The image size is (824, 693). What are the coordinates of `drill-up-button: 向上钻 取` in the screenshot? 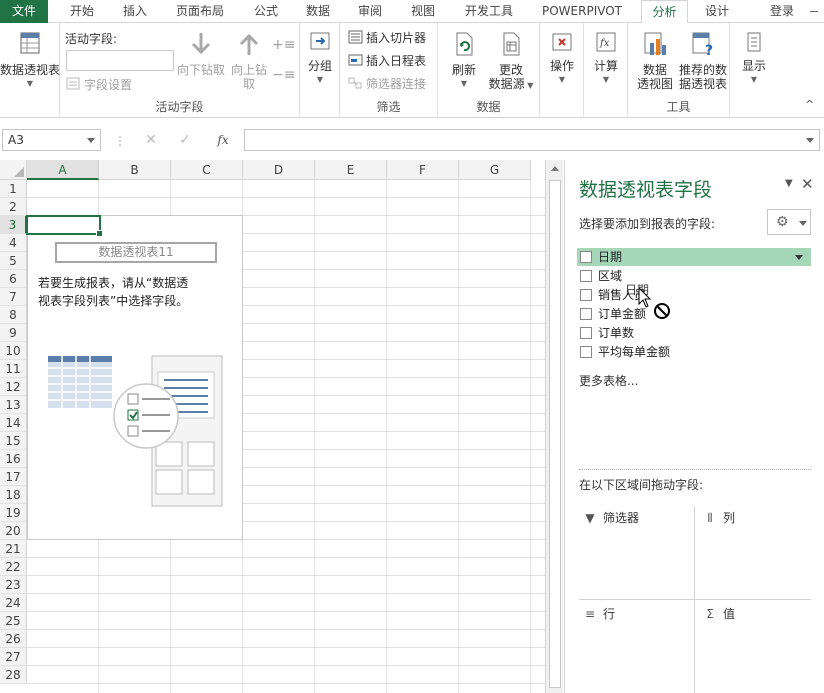 It's located at (249, 61).